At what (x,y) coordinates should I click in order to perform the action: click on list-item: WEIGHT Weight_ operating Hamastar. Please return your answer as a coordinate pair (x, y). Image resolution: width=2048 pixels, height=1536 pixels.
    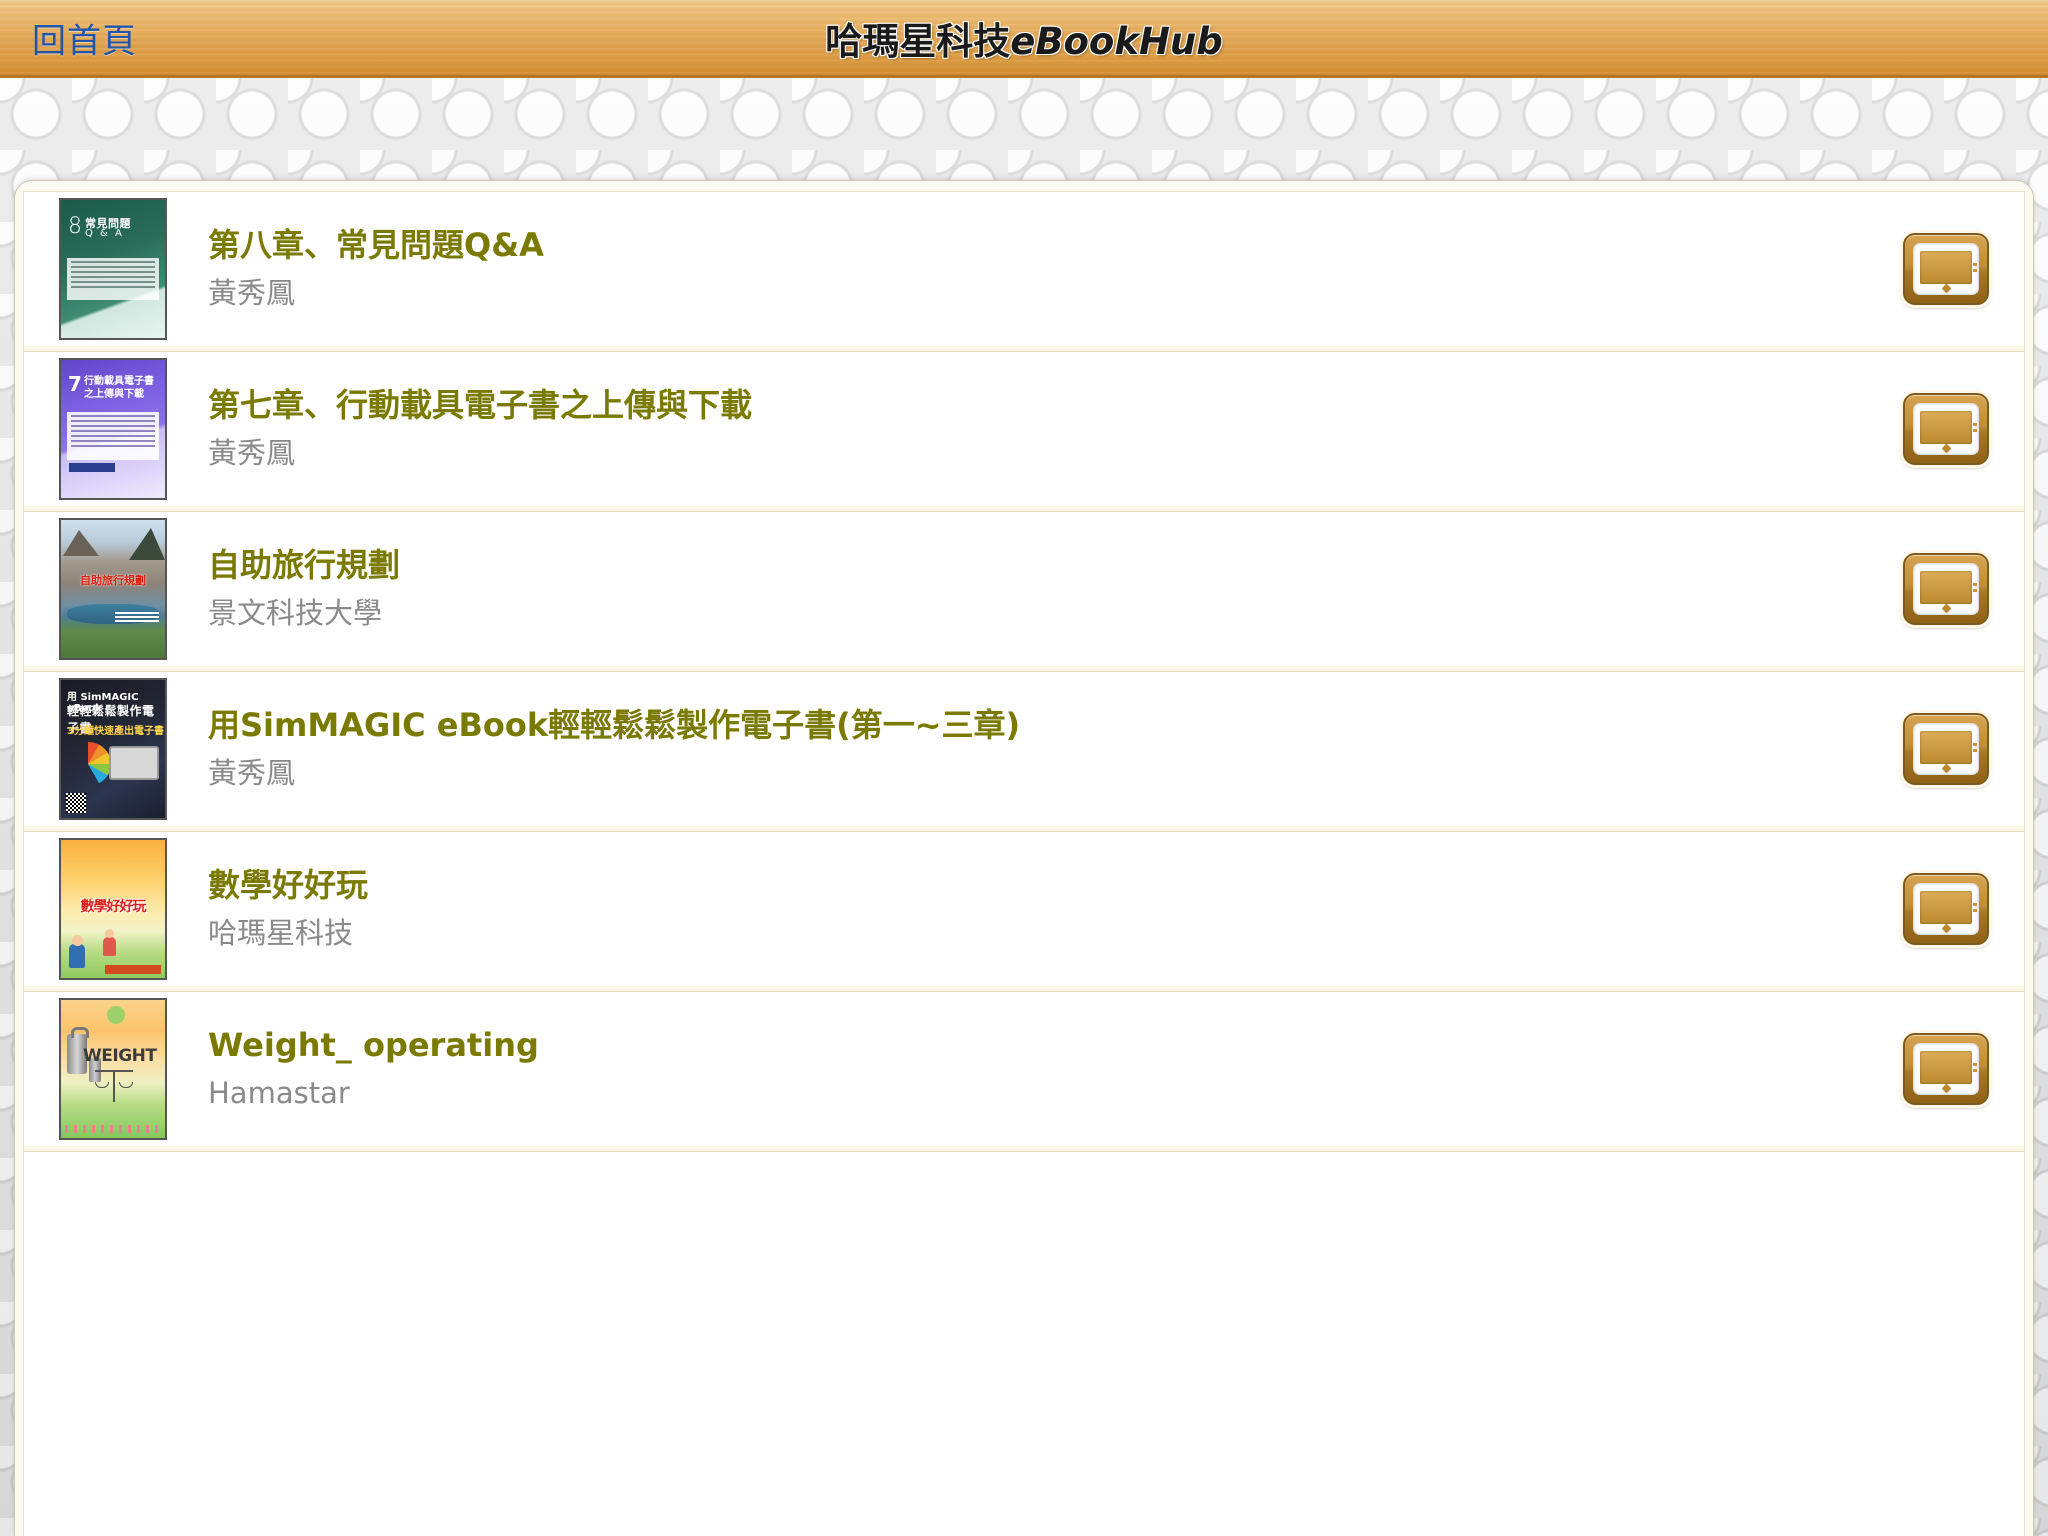
    Looking at the image, I should click on (1024, 1072).